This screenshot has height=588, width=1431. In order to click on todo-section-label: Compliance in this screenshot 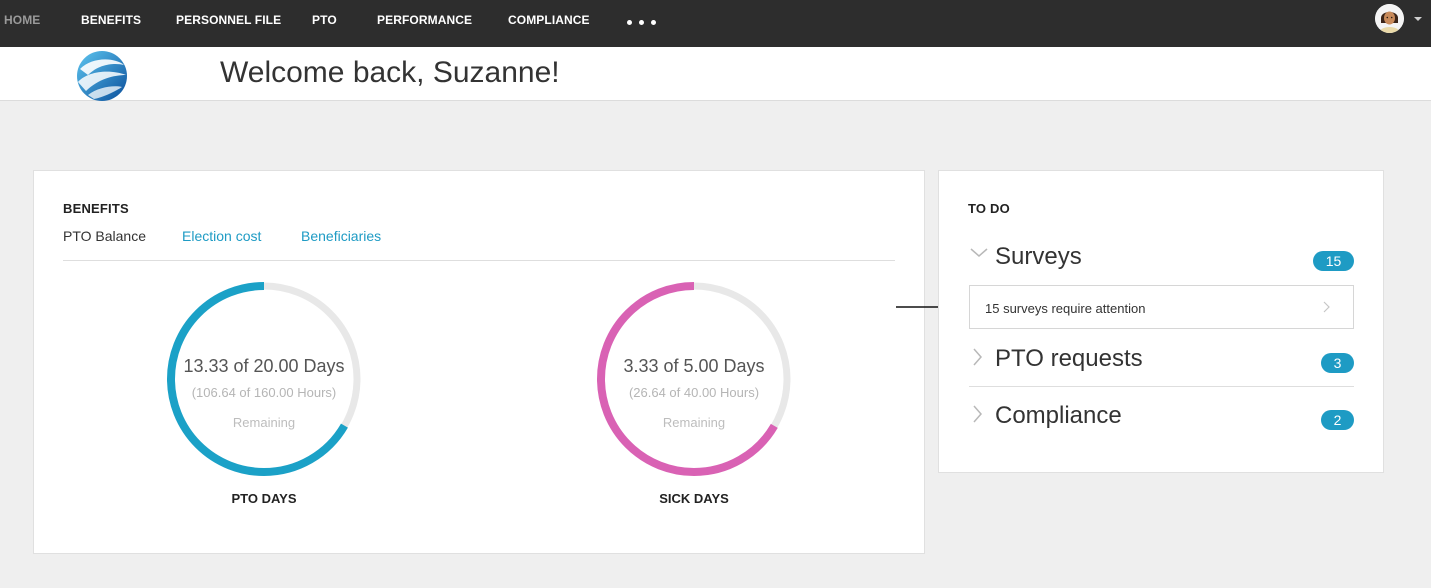, I will do `click(1058, 415)`.